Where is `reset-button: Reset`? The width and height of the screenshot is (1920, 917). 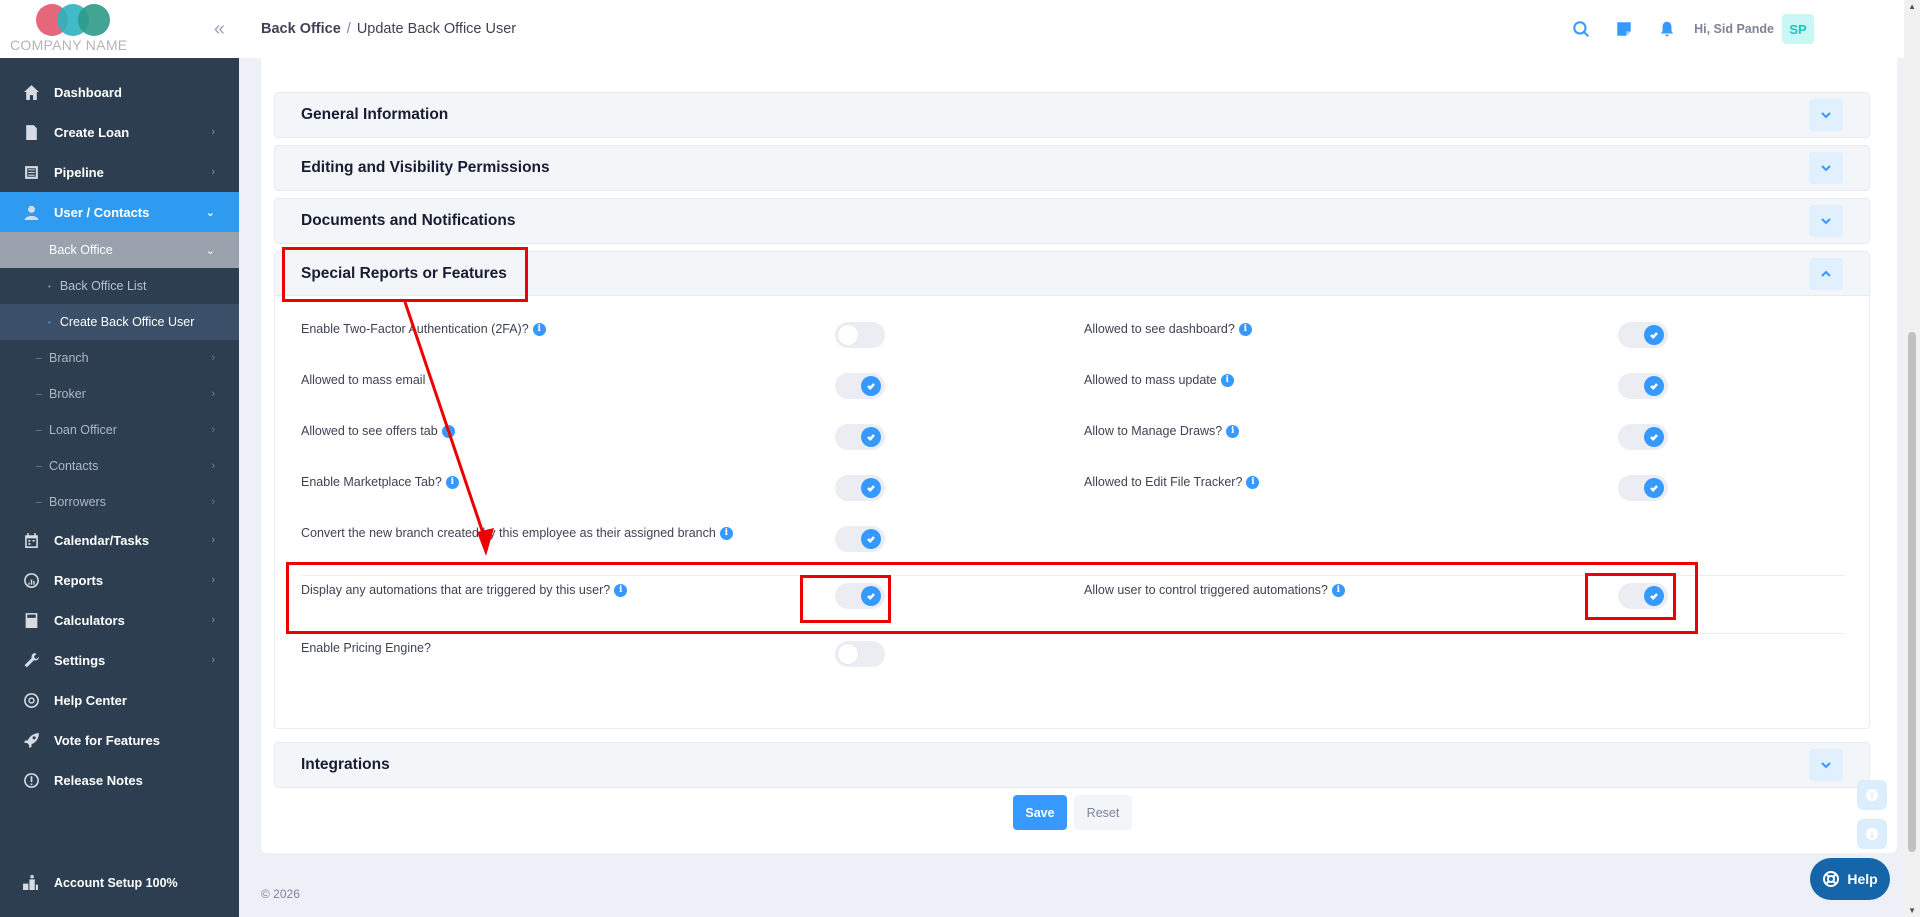
reset-button: Reset is located at coordinates (1103, 812).